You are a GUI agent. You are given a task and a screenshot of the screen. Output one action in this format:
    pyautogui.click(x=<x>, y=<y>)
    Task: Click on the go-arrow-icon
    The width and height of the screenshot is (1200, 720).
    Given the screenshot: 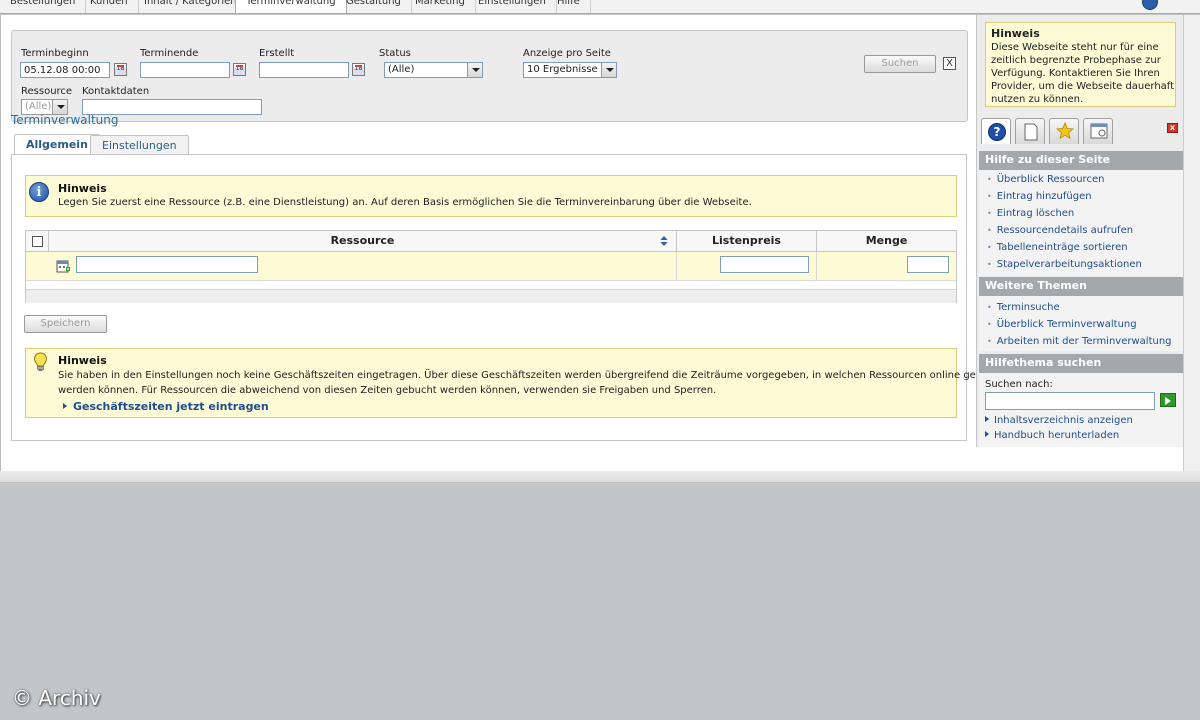 What is the action you would take?
    pyautogui.click(x=1168, y=400)
    